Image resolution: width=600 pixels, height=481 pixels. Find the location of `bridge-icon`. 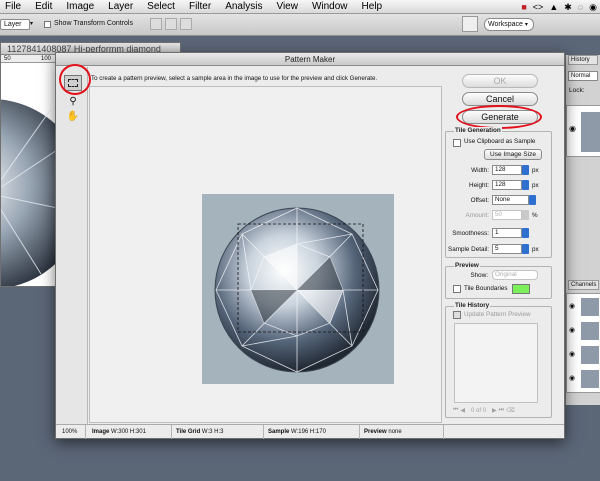

bridge-icon is located at coordinates (470, 24).